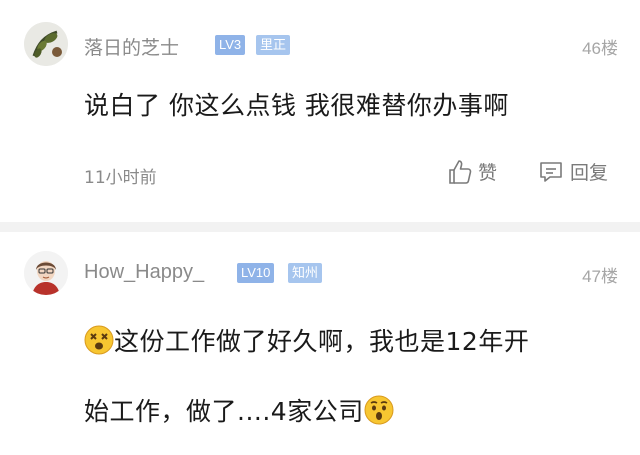 This screenshot has width=640, height=455. I want to click on username: 落日的芝士, so click(131, 46).